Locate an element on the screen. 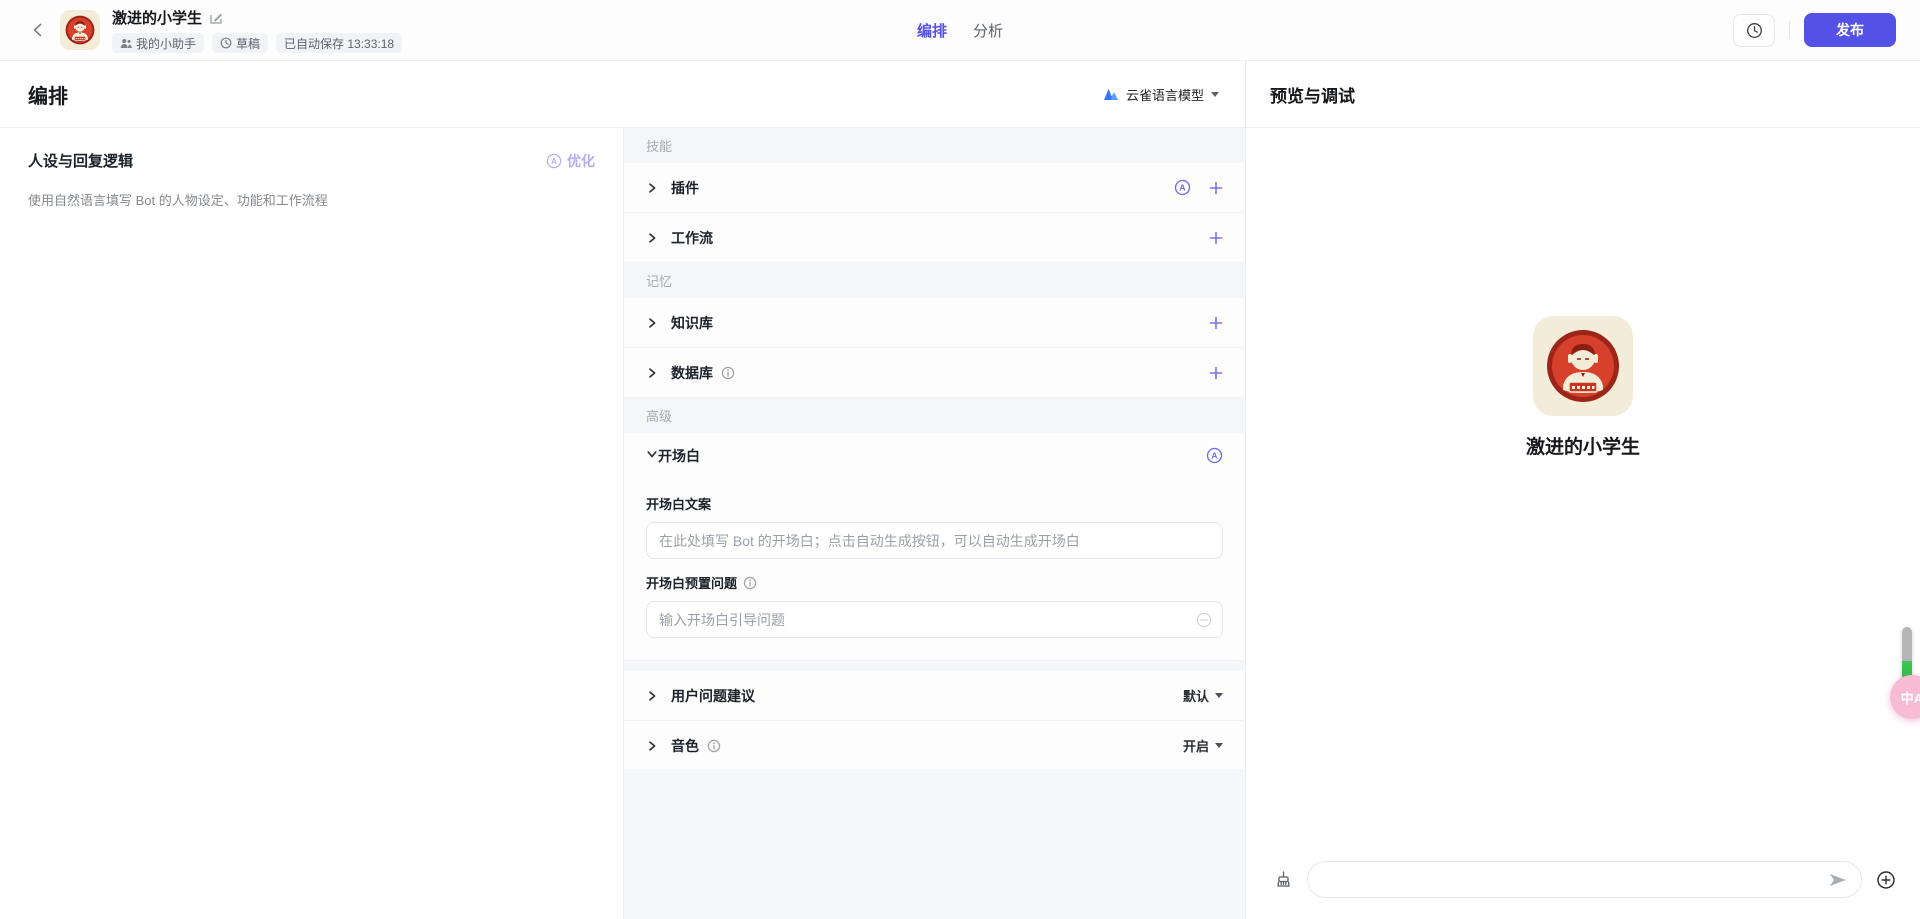  top-header: 激进的小学生 我的小助手 草稿 已自动保存 13:33:18 编排 分析 发布 is located at coordinates (960, 30).